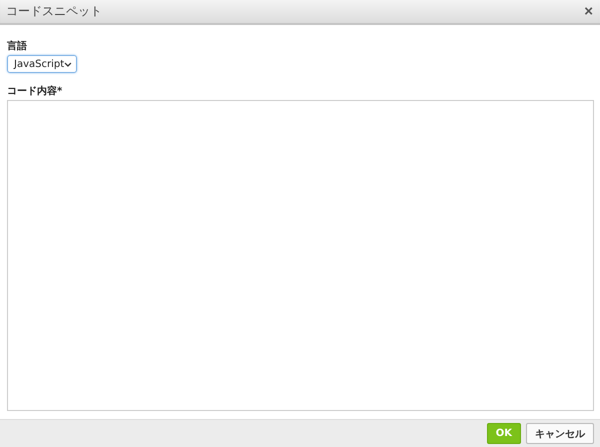  I want to click on close-button: ×, so click(588, 11).